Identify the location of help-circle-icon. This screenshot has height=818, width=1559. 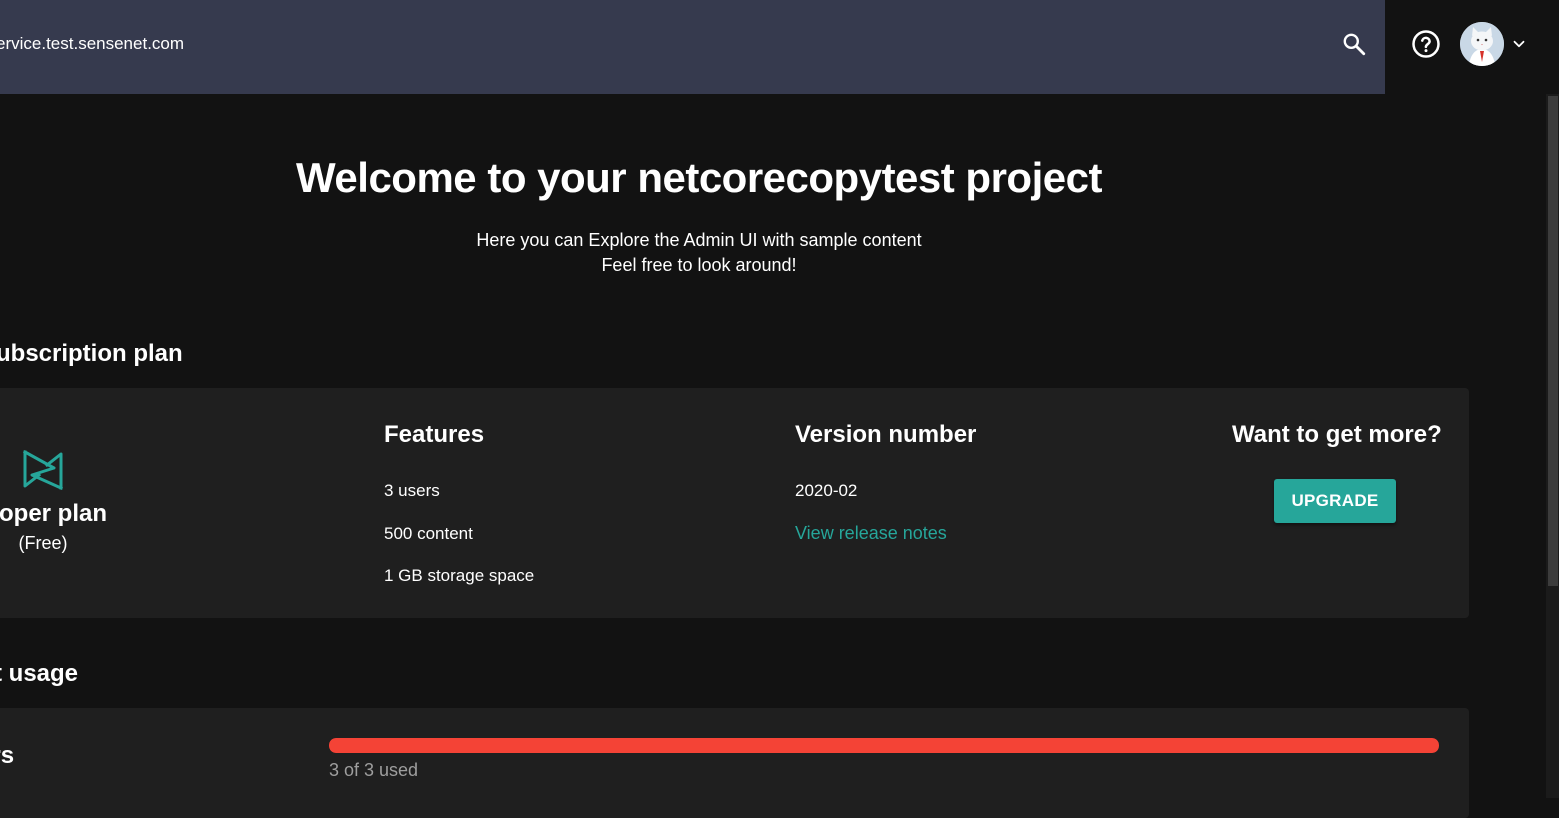
(1426, 44).